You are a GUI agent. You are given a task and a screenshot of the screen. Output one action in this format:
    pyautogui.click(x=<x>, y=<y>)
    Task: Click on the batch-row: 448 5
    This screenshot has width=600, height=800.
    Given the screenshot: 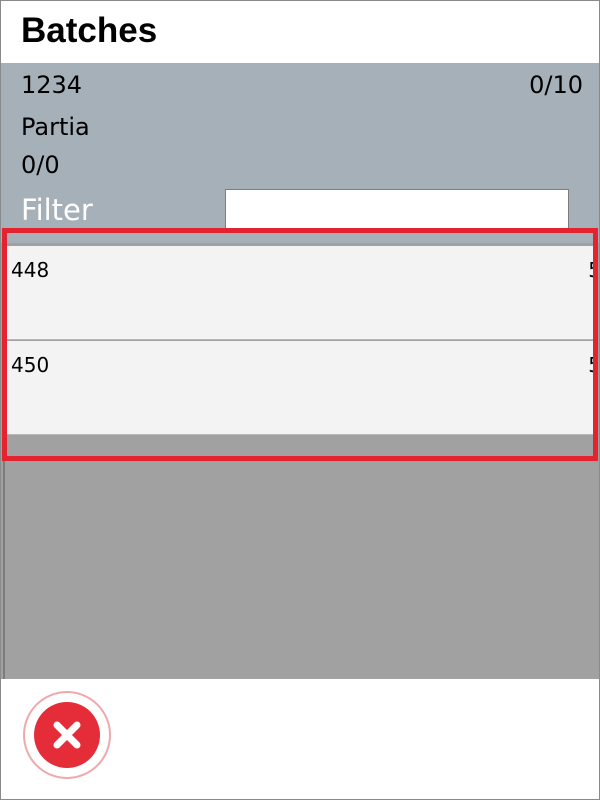 What is the action you would take?
    pyautogui.click(x=302, y=293)
    